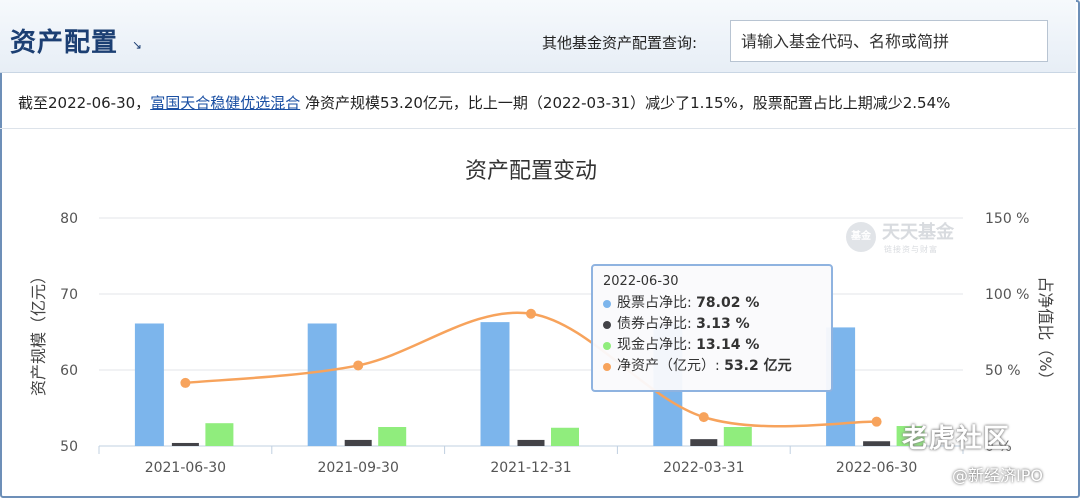  Describe the element at coordinates (997, 475) in the screenshot. I see `account-watermark: @新经济IPO` at that location.